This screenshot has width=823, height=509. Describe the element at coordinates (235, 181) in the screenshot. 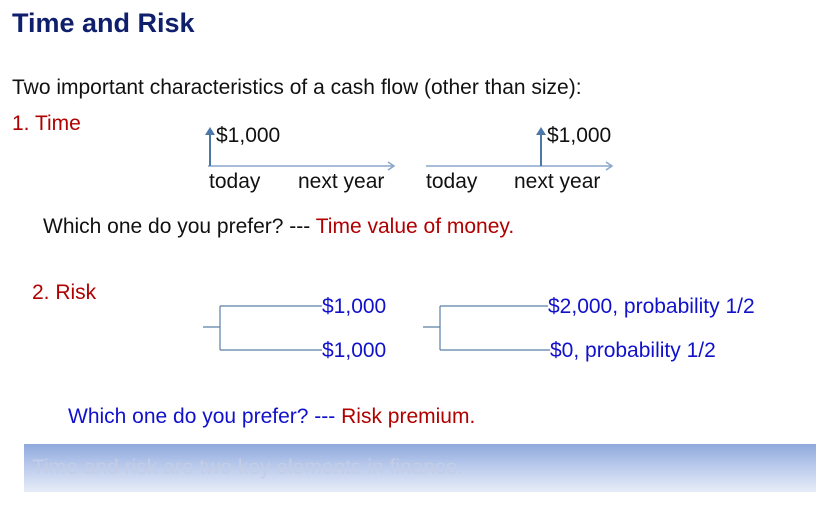

I see `time-a-today: today` at that location.